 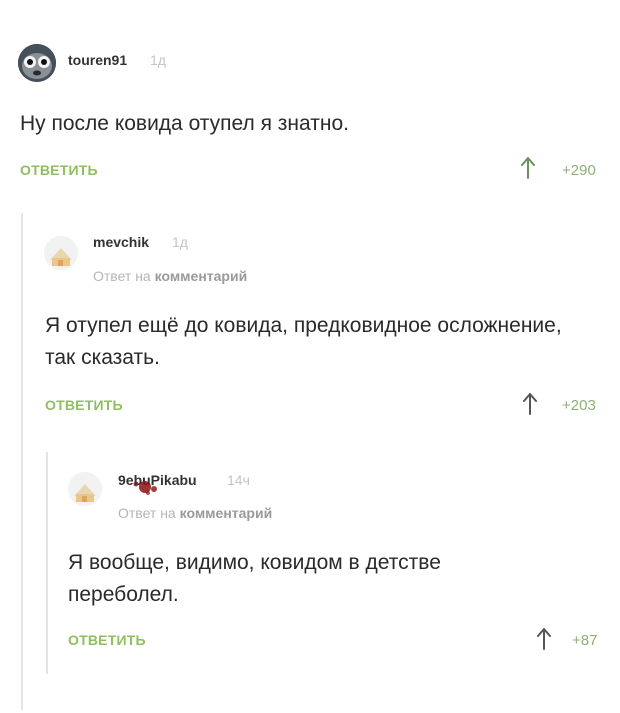 I want to click on username: mevchik, so click(x=121, y=242).